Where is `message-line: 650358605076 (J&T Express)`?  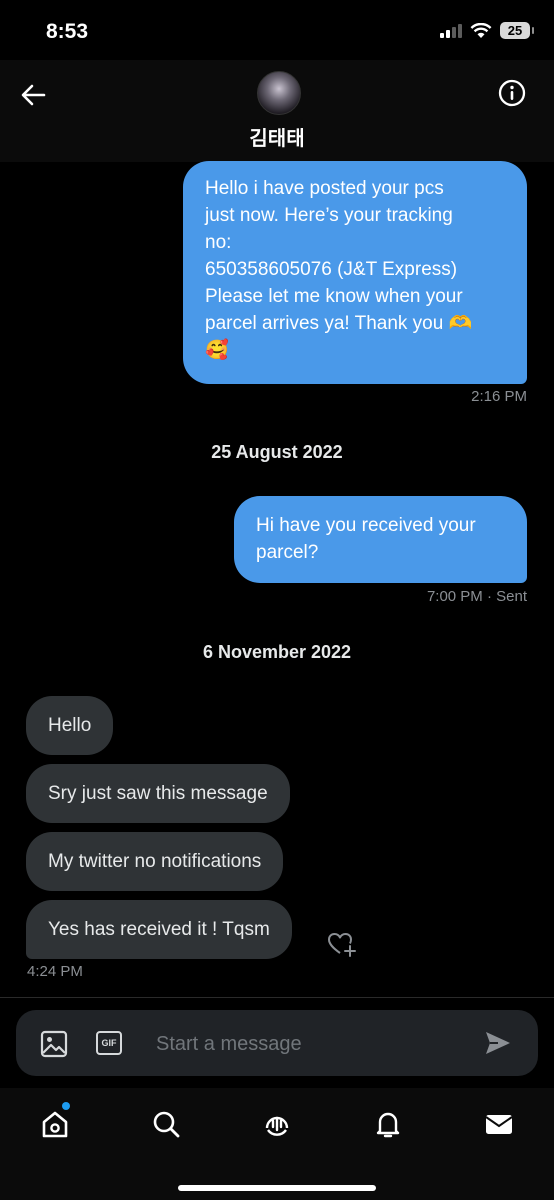 message-line: 650358605076 (J&T Express) is located at coordinates (331, 269).